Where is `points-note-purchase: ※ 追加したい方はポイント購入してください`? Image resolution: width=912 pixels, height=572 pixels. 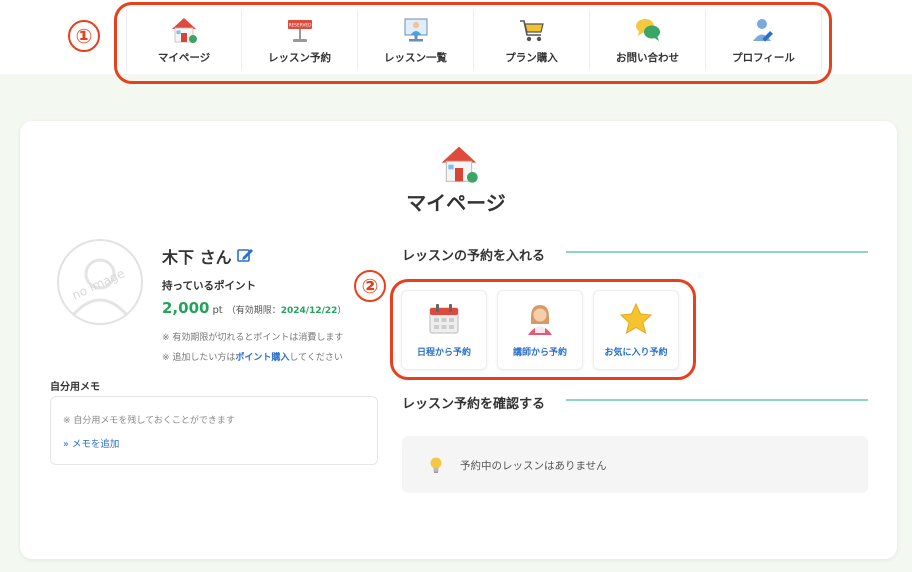 points-note-purchase: ※ 追加したい方はポイント購入してください is located at coordinates (252, 356).